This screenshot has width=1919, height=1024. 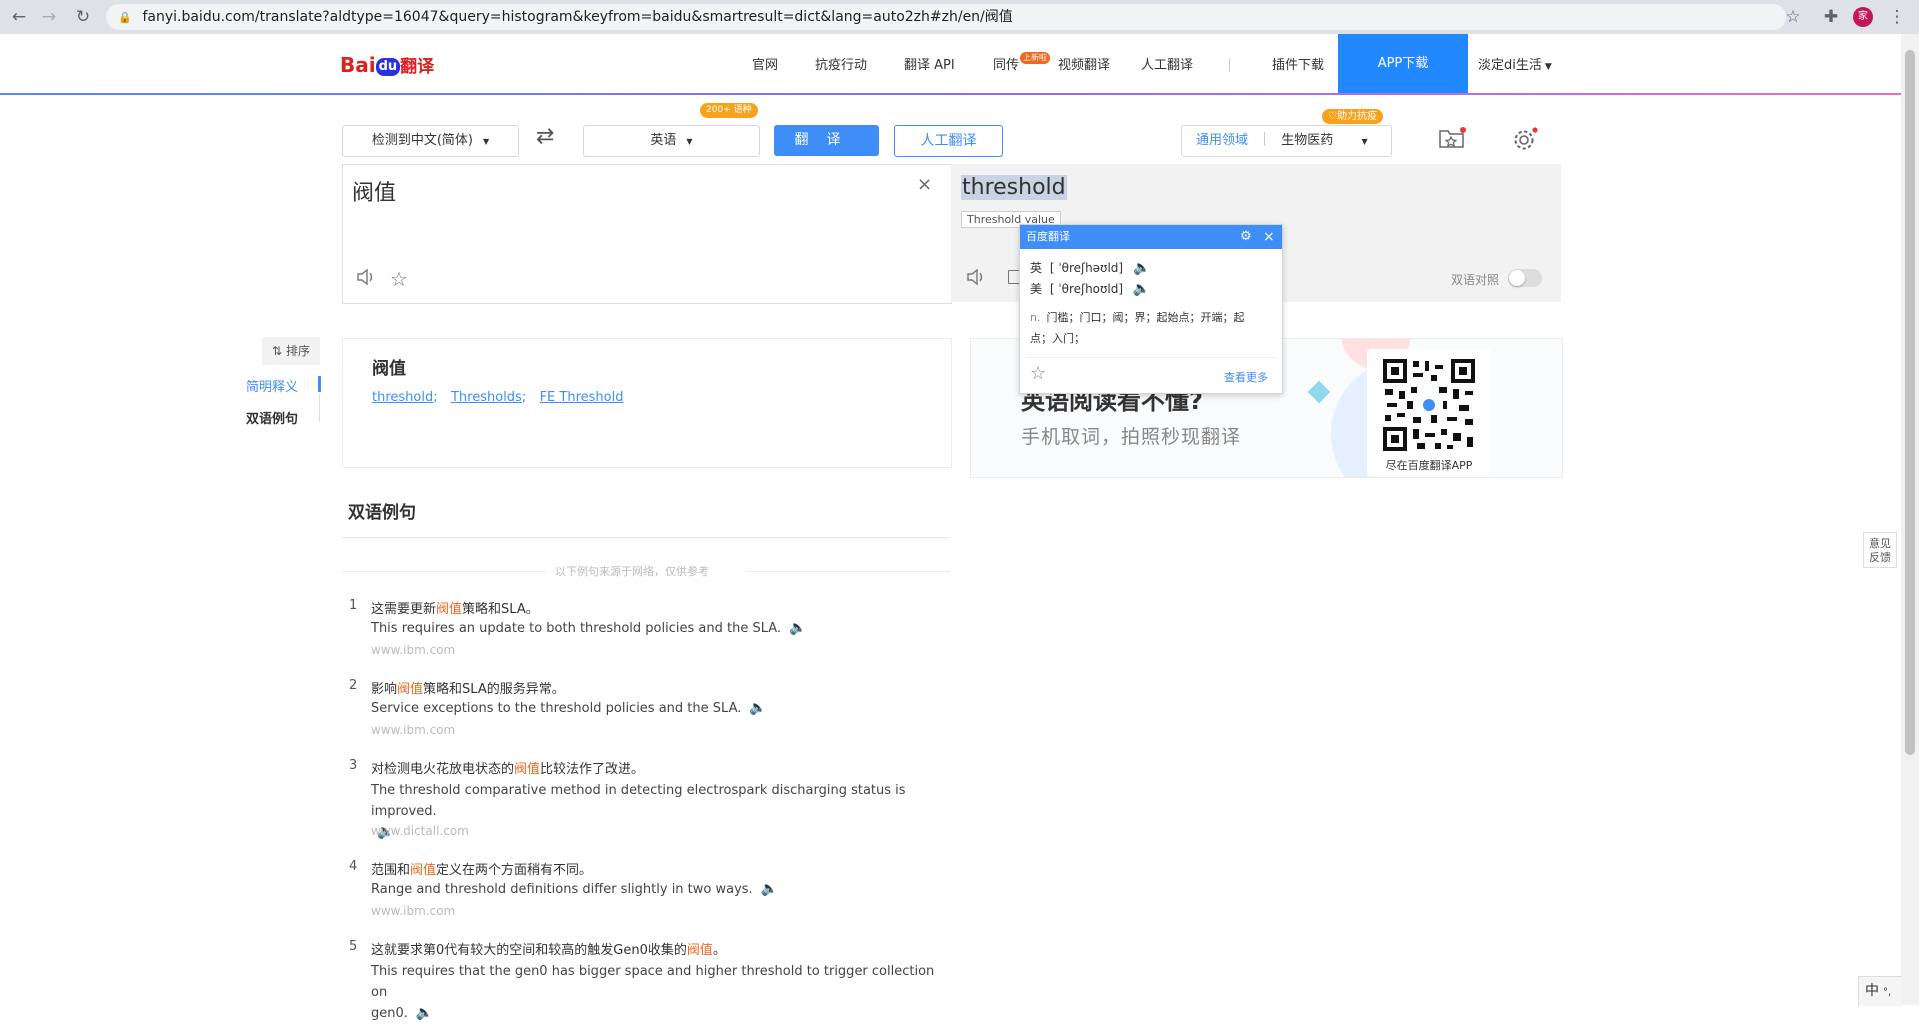 I want to click on popup-see-more-link: 查看更多, so click(x=1246, y=377).